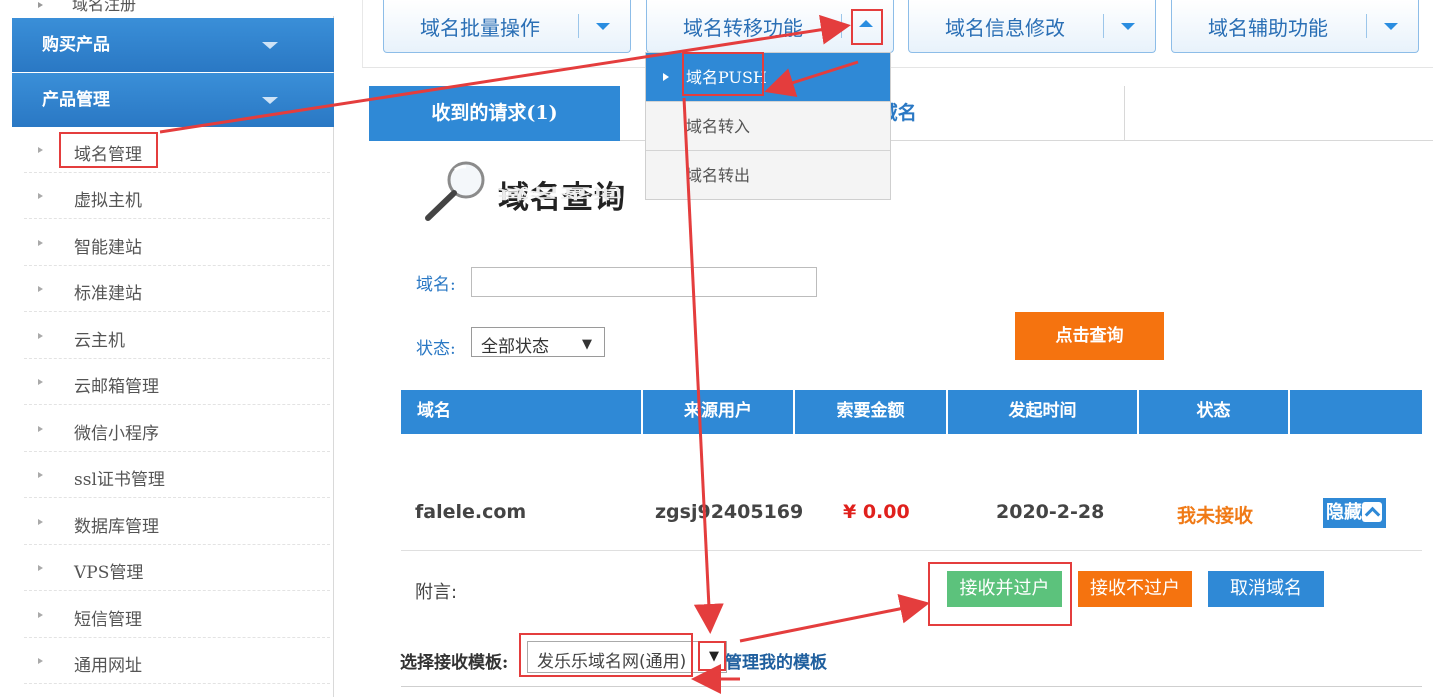  What do you see at coordinates (719, 412) in the screenshot?
I see `column-header-source-user: 来源用户` at bounding box center [719, 412].